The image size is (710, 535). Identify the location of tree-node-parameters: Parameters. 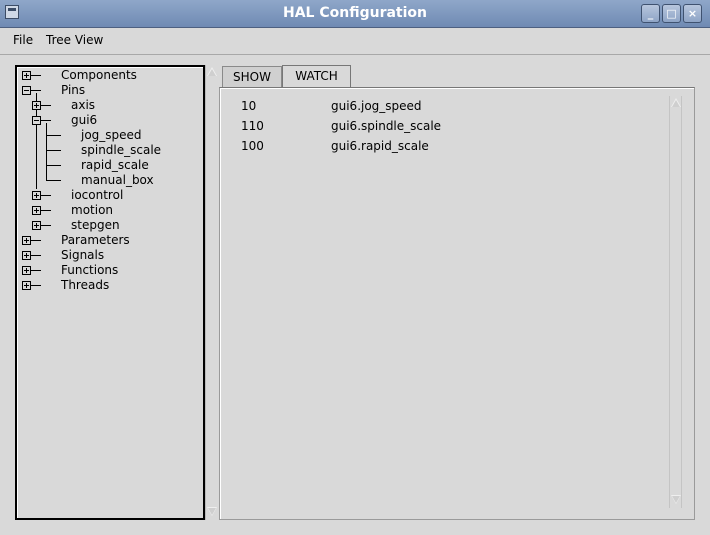
(110, 240).